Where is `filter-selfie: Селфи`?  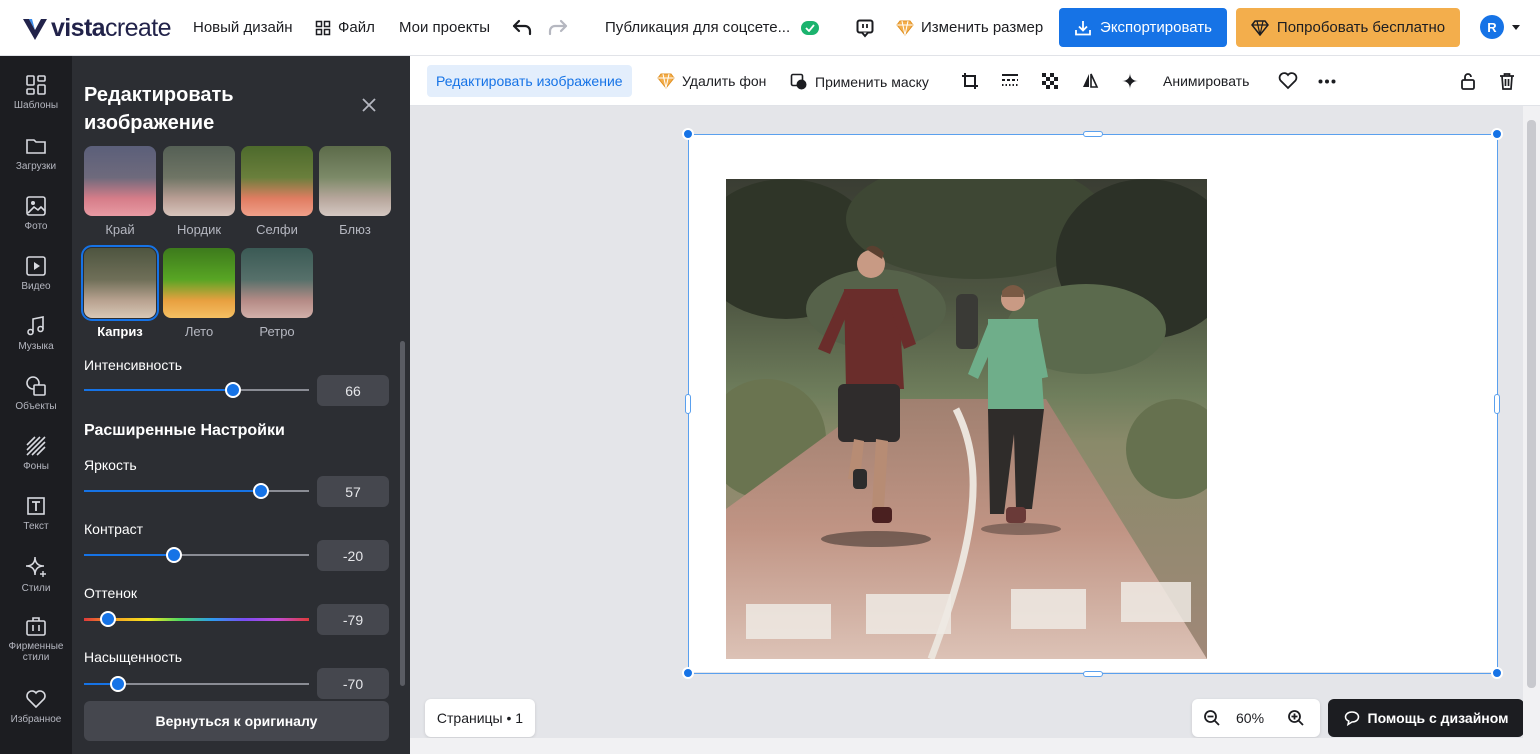
filter-selfie: Селфи is located at coordinates (277, 191).